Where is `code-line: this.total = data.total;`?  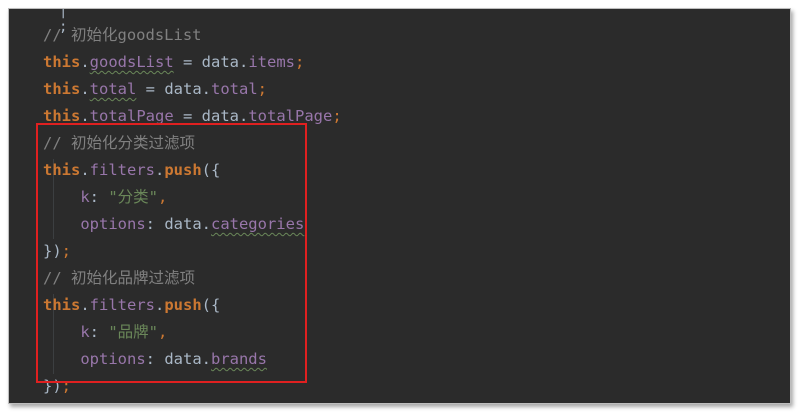
code-line: this.total = data.total; is located at coordinates (155, 89).